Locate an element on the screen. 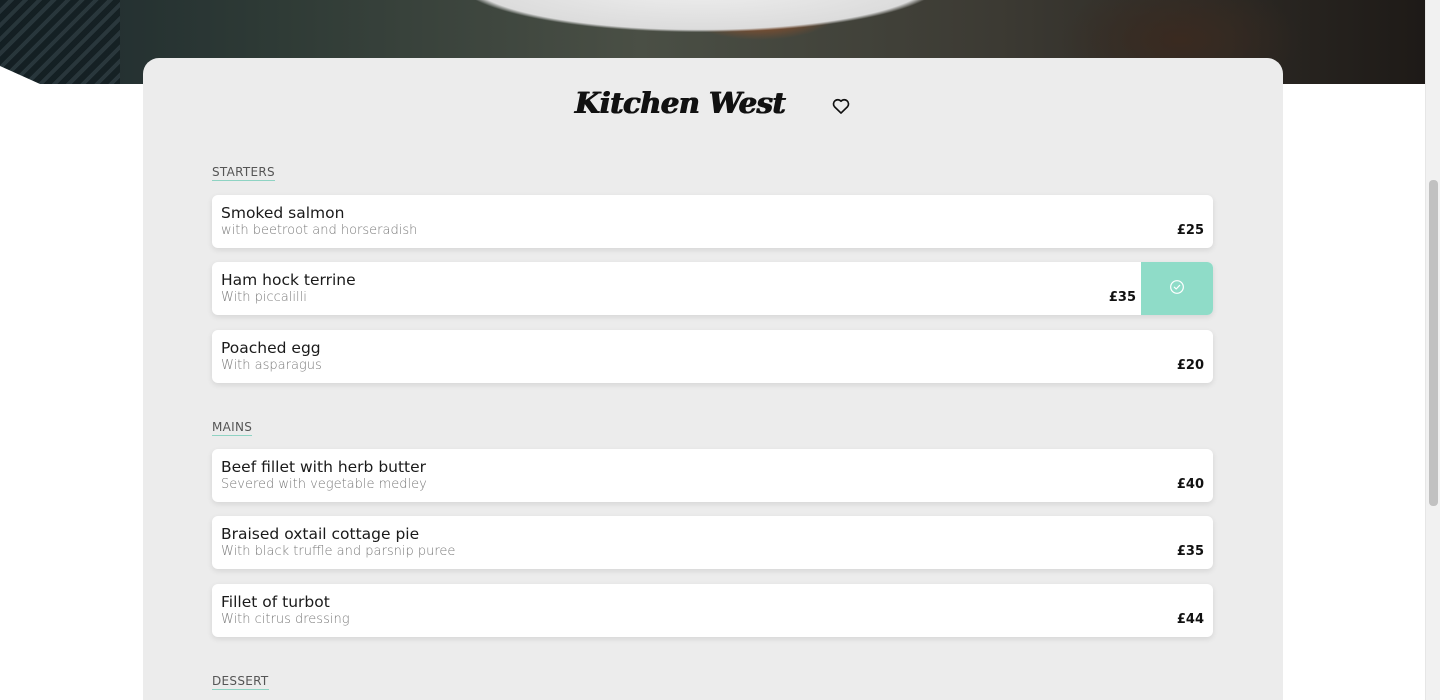 Image resolution: width=1440 pixels, height=700 pixels. item-price: £25 is located at coordinates (1190, 230).